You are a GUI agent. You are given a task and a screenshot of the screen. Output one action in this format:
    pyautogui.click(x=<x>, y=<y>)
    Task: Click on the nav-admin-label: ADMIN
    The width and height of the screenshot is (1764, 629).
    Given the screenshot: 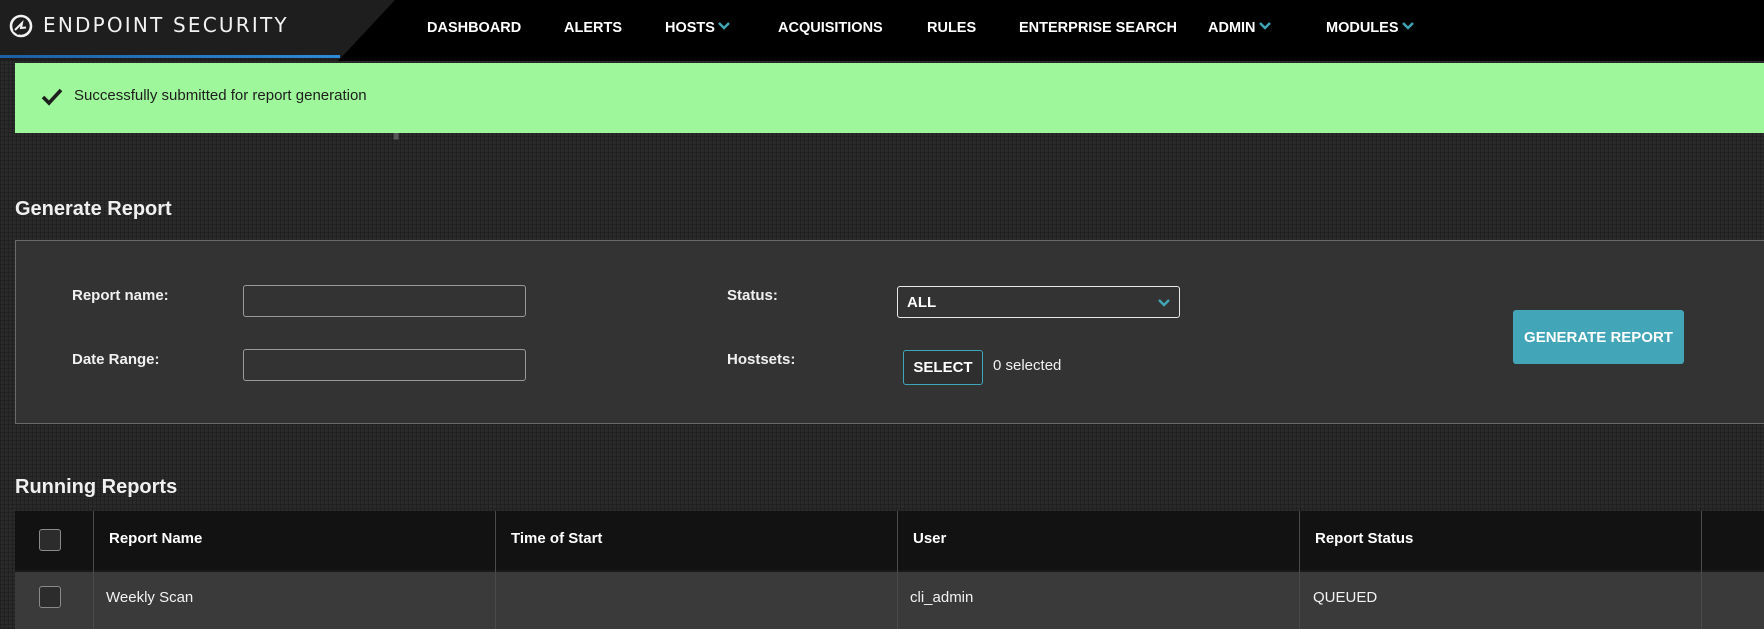 What is the action you would take?
    pyautogui.click(x=1232, y=28)
    